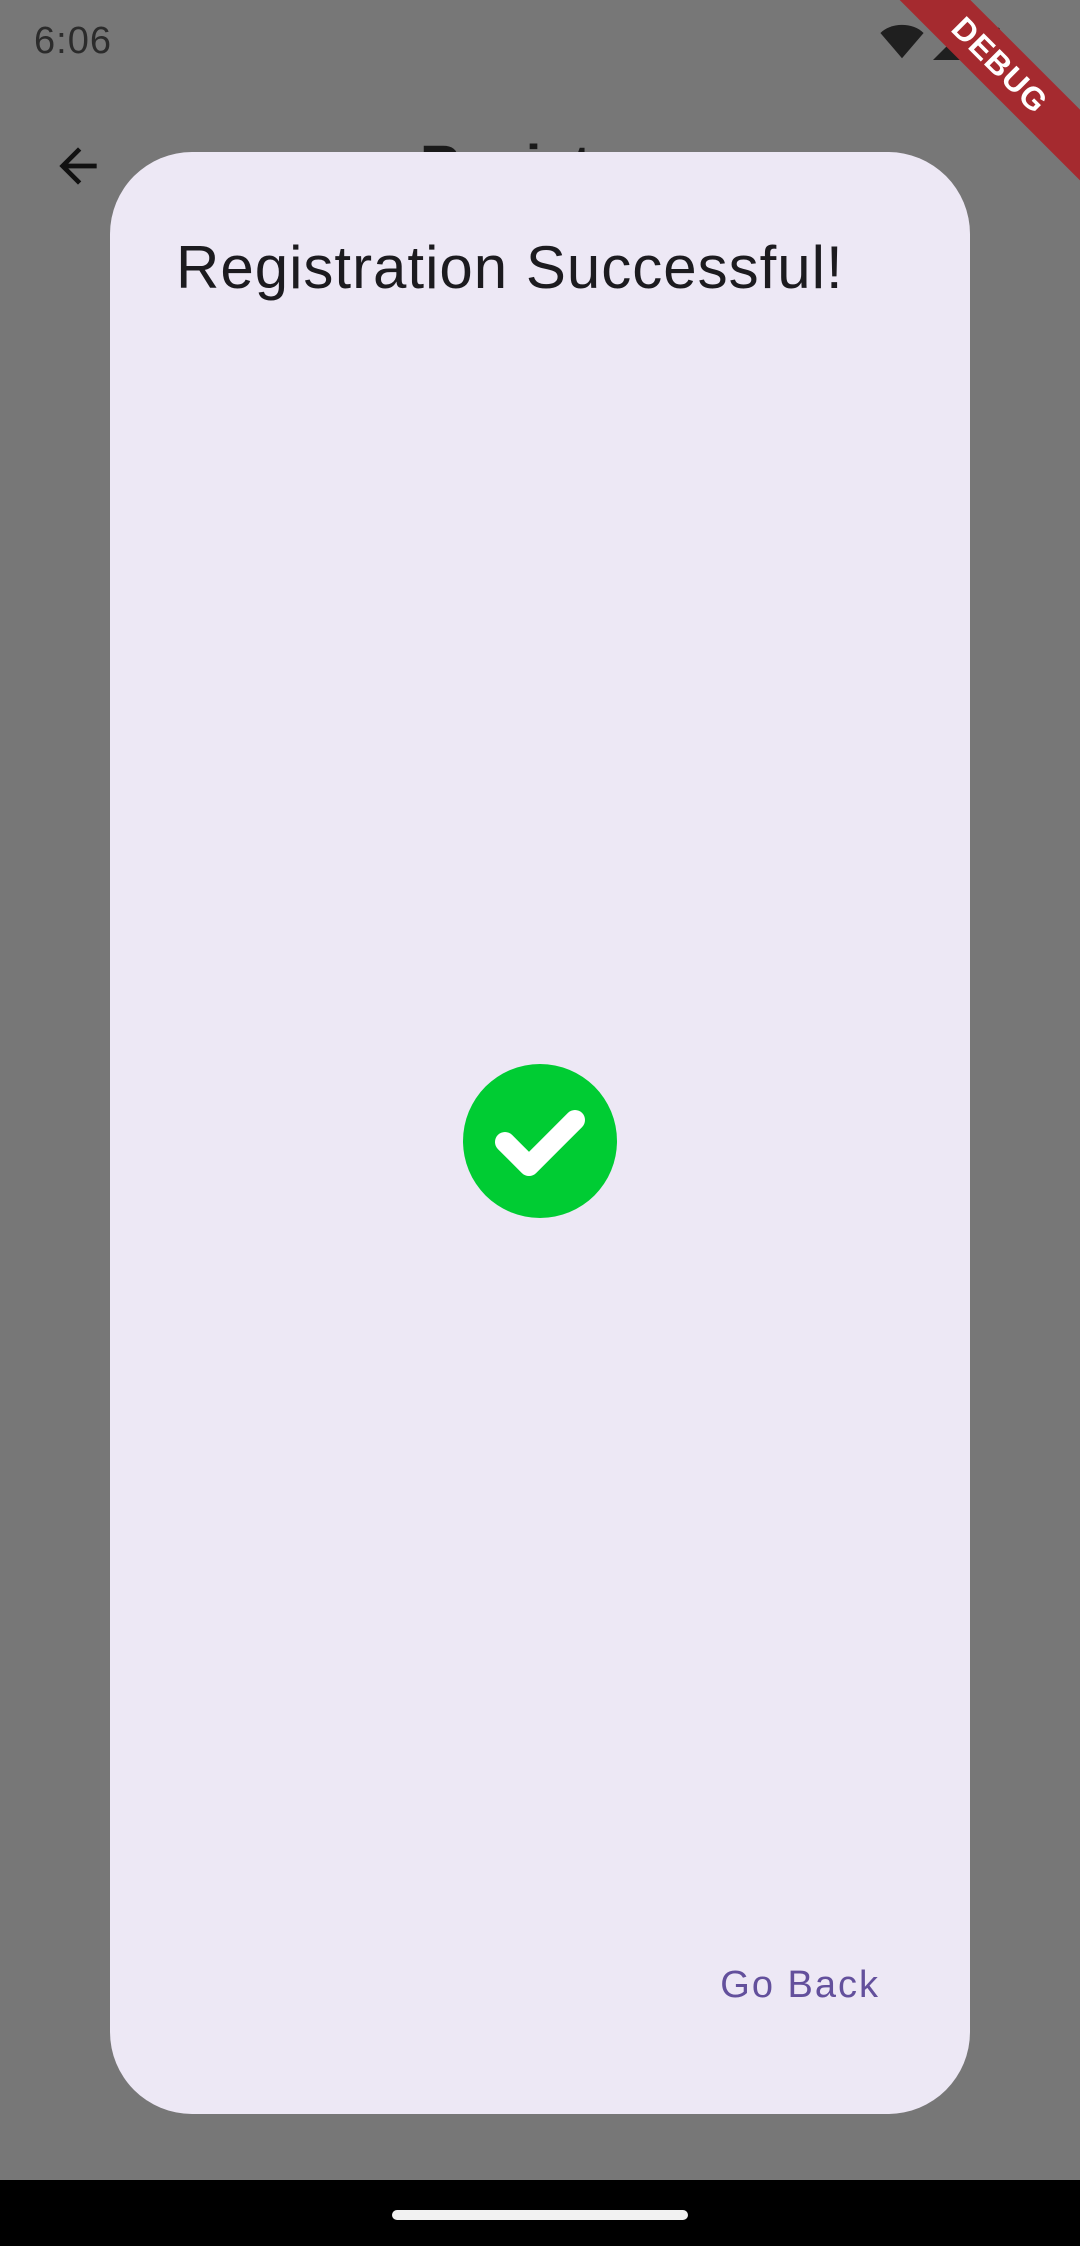 The height and width of the screenshot is (2246, 1080). What do you see at coordinates (540, 1141) in the screenshot?
I see `check-circle-icon` at bounding box center [540, 1141].